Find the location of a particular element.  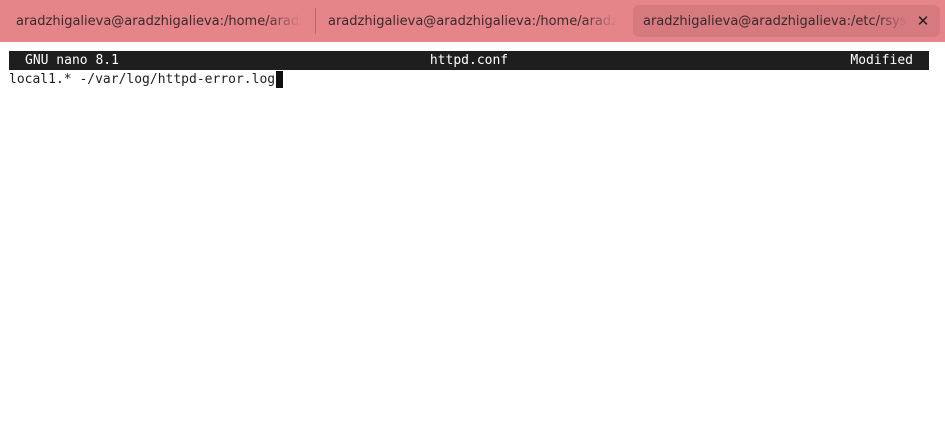

text-cursor is located at coordinates (280, 79).